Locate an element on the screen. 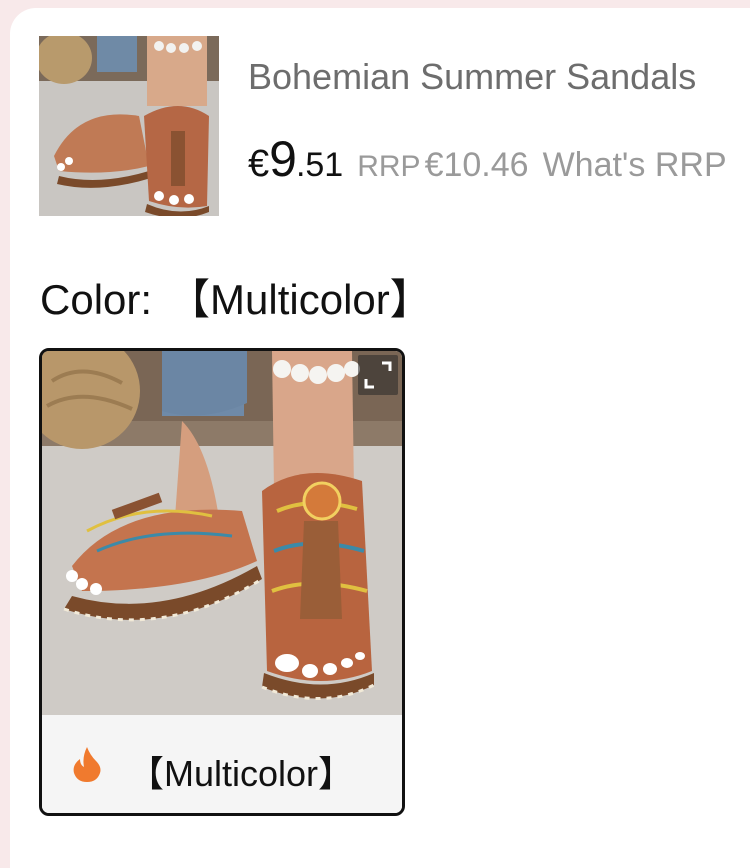 The width and height of the screenshot is (750, 868). color-heading: Color: 【Multicolor】 is located at coordinates (236, 296).